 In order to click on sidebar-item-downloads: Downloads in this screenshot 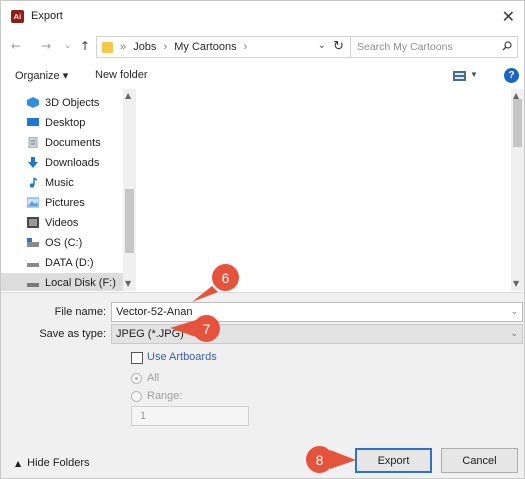, I will do `click(62, 163)`.